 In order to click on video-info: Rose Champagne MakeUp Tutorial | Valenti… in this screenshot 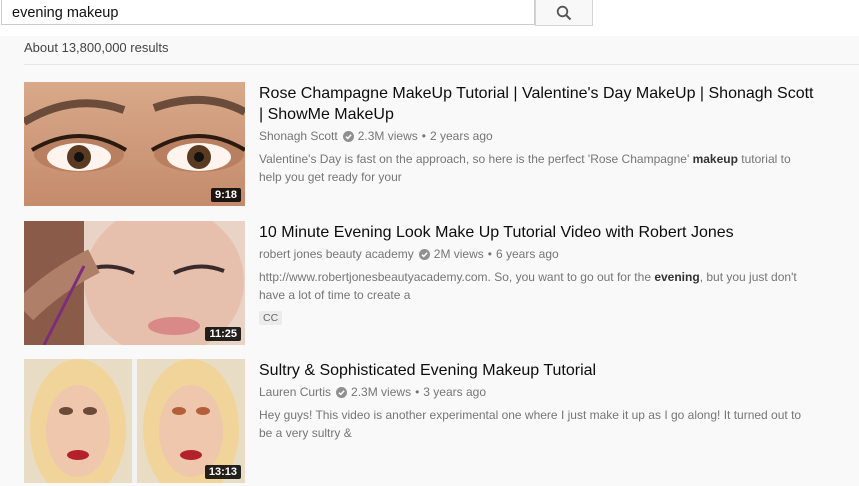, I will do `click(539, 134)`.